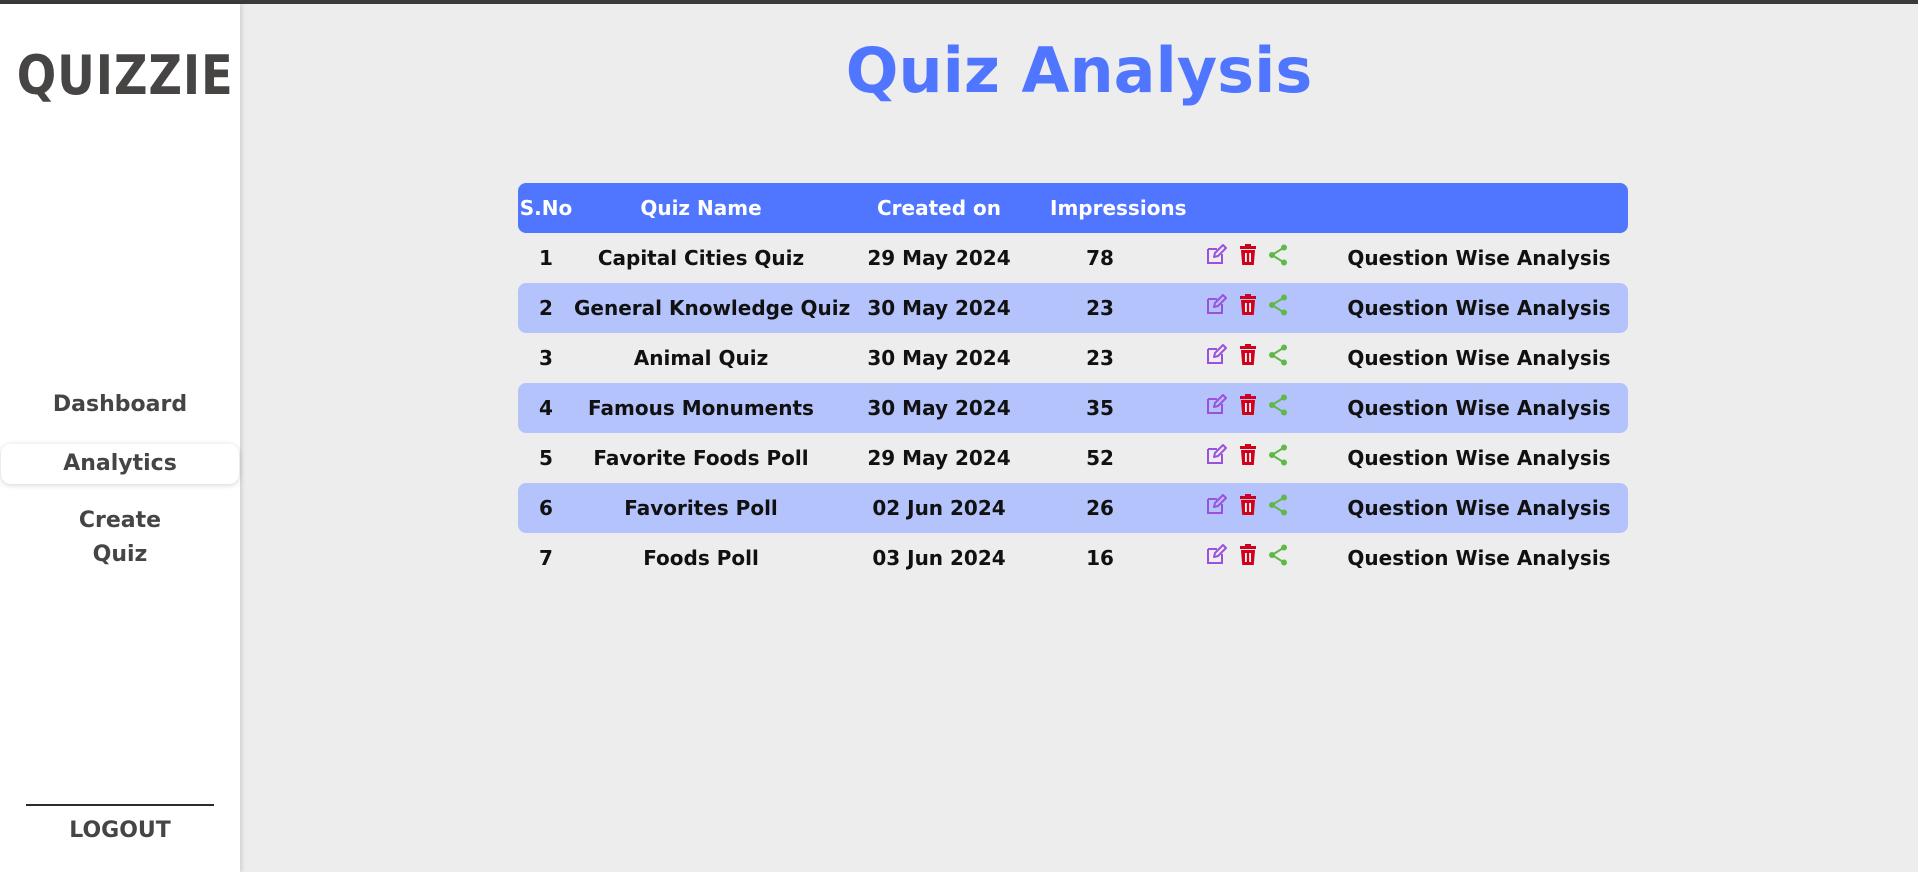 Image resolution: width=1918 pixels, height=872 pixels. What do you see at coordinates (1118, 208) in the screenshot?
I see `header-impressions: Impressions` at bounding box center [1118, 208].